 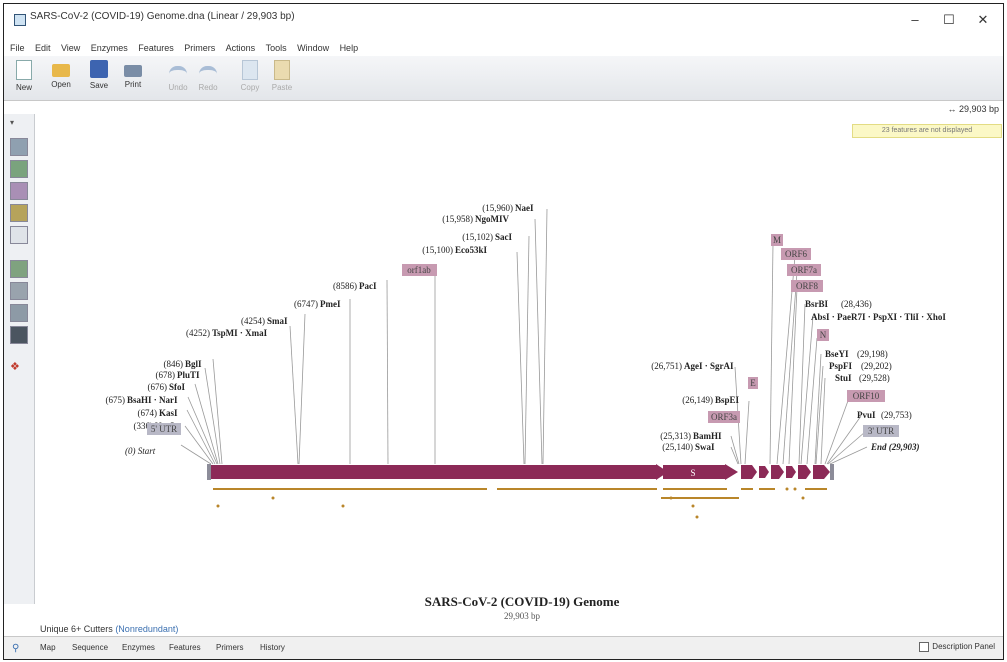 I want to click on site-bseyi-name: BseYI, so click(x=837, y=354).